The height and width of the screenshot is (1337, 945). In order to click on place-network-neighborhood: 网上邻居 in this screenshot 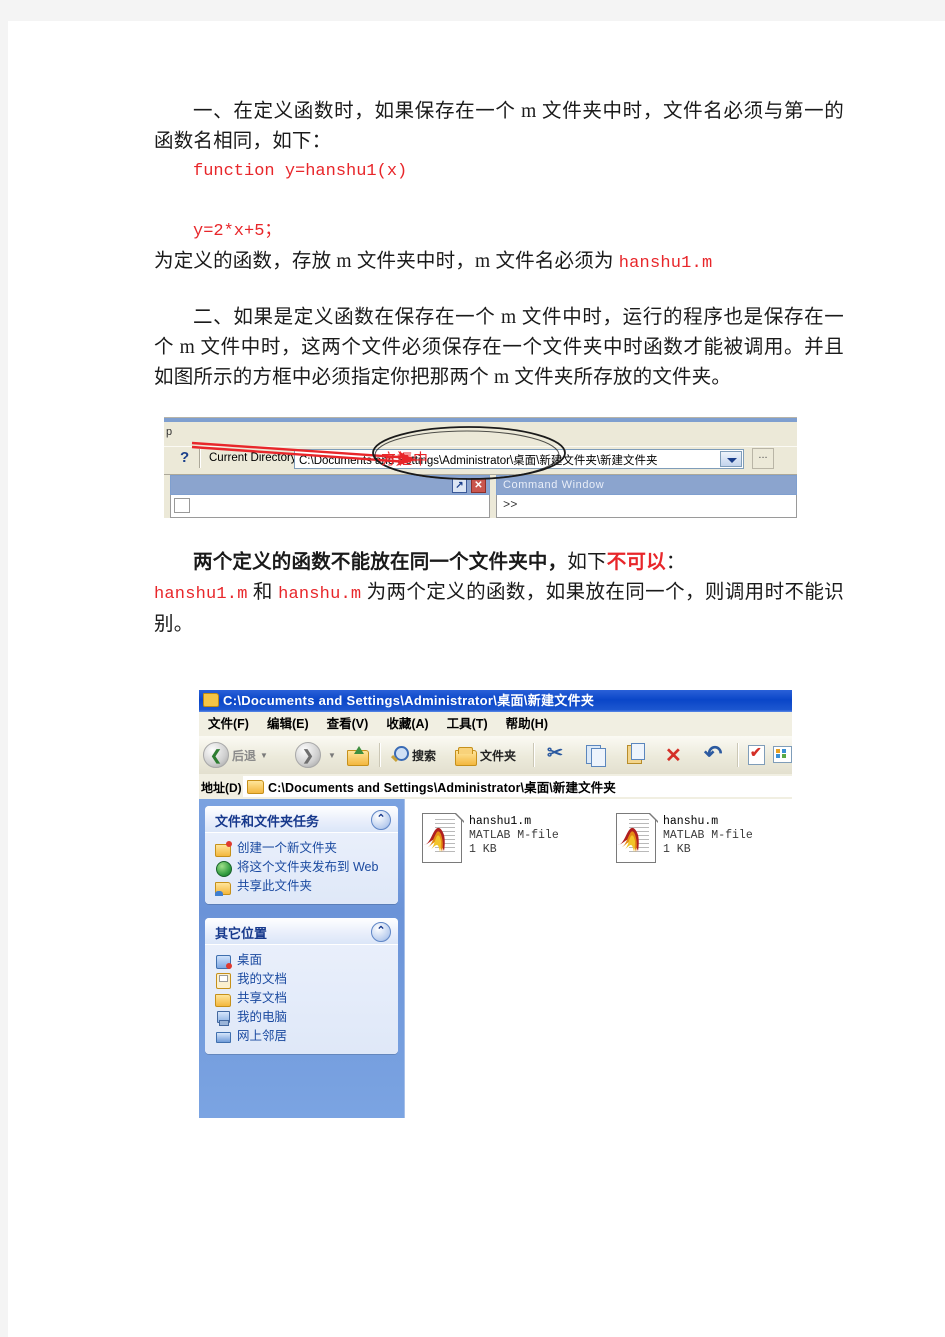, I will do `click(301, 1036)`.